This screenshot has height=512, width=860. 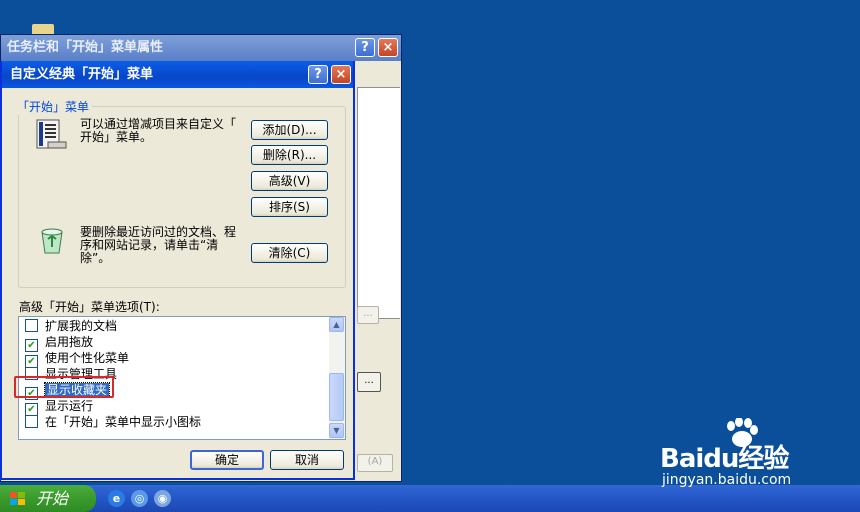 What do you see at coordinates (81, 326) in the screenshot?
I see `option-label: 扩展我的文档` at bounding box center [81, 326].